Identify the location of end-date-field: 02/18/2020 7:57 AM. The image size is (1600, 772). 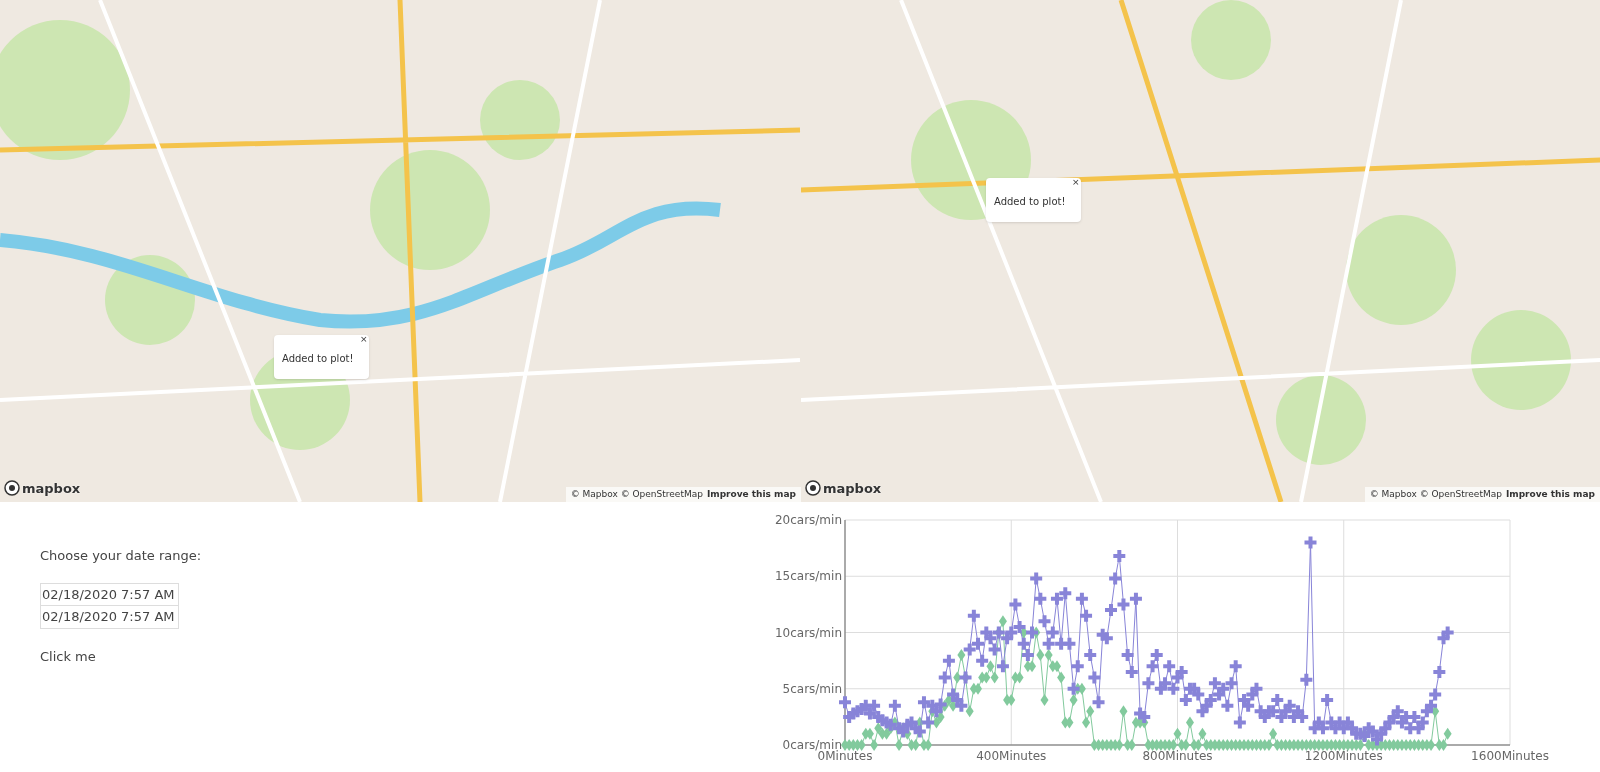
(109, 617).